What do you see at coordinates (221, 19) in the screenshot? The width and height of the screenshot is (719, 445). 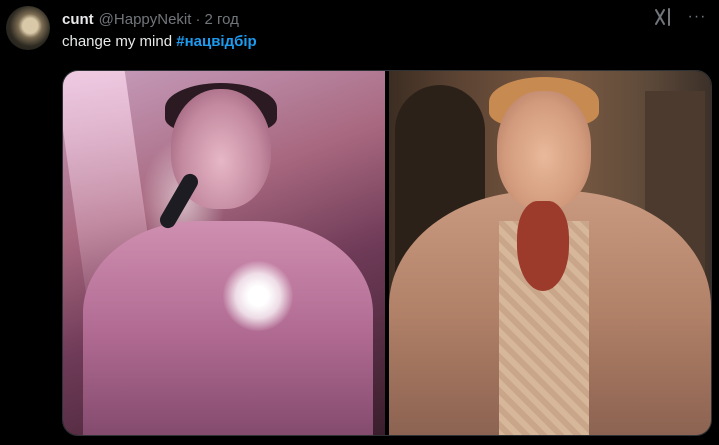 I see `timestamp: 2 год` at bounding box center [221, 19].